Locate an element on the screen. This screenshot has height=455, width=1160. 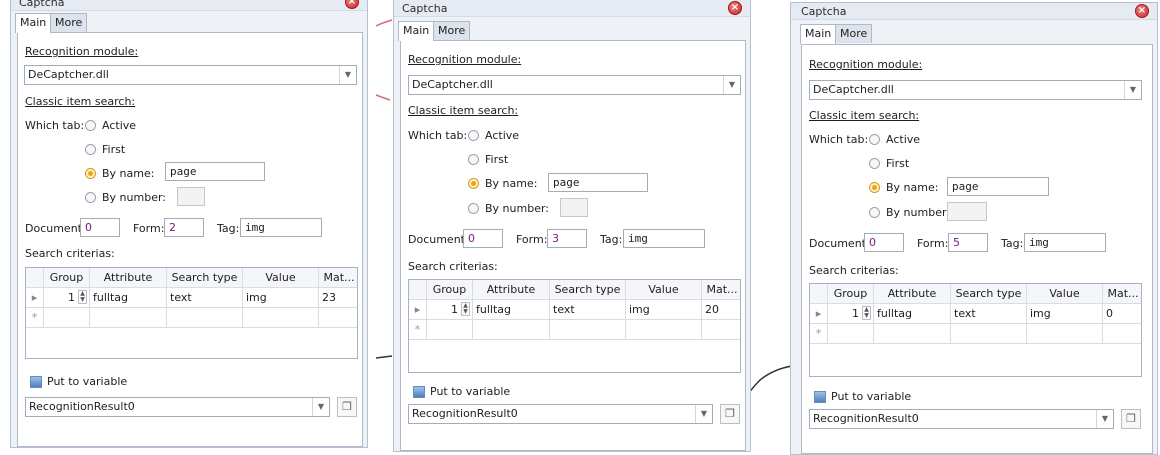
cell-mat: 0 is located at coordinates (1122, 313).